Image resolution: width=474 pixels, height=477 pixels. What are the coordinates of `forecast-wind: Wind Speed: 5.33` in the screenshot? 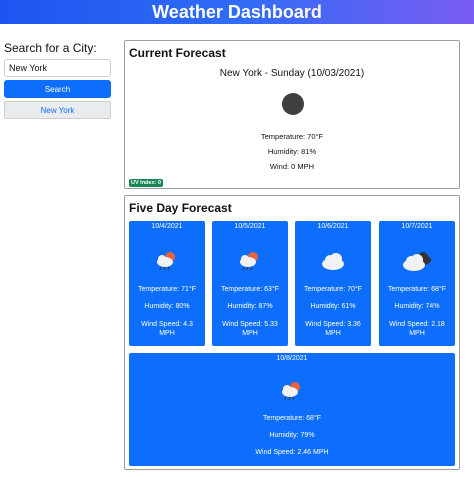 It's located at (250, 324).